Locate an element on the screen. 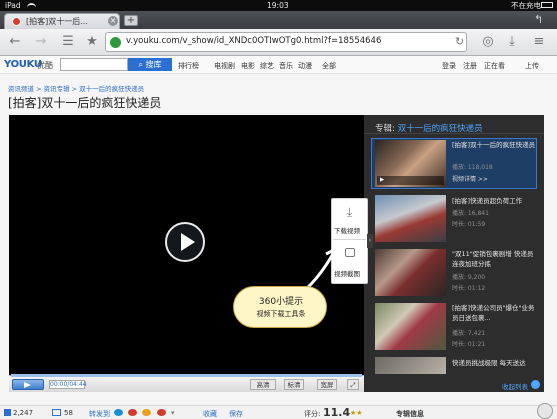 Image resolution: width=557 pixels, height=419 pixels. search-button-label: 搜库 is located at coordinates (153, 64).